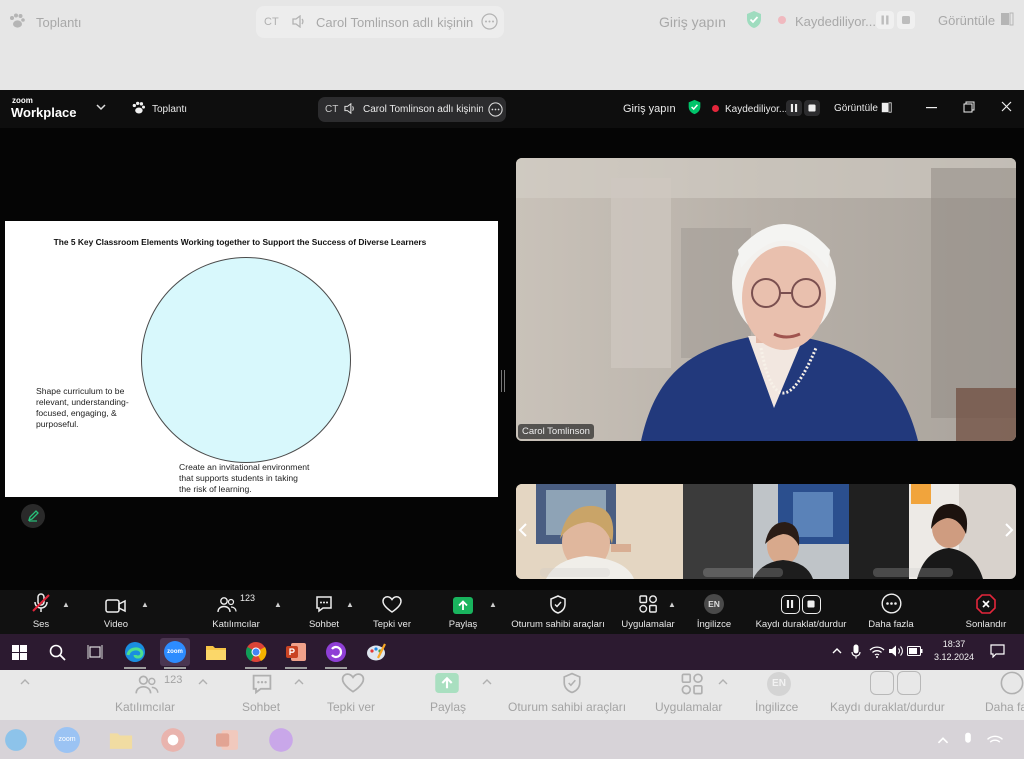 The width and height of the screenshot is (1024, 759). Describe the element at coordinates (262, 684) in the screenshot. I see `chat-icon` at that location.